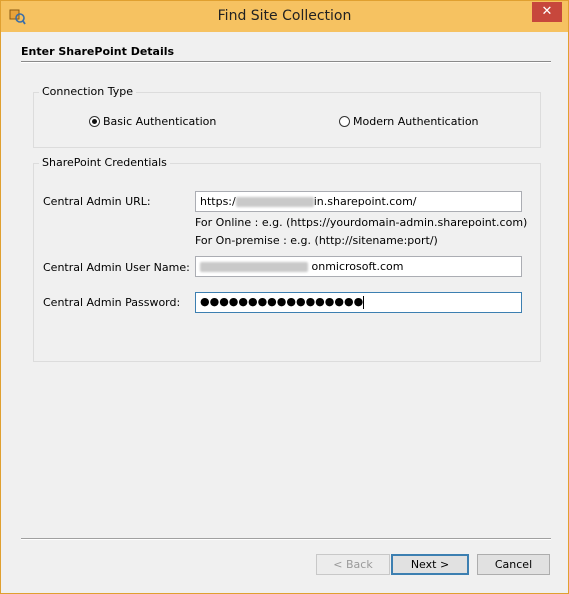 This screenshot has width=569, height=594. I want to click on connection-type-legend: Connection Type, so click(88, 91).